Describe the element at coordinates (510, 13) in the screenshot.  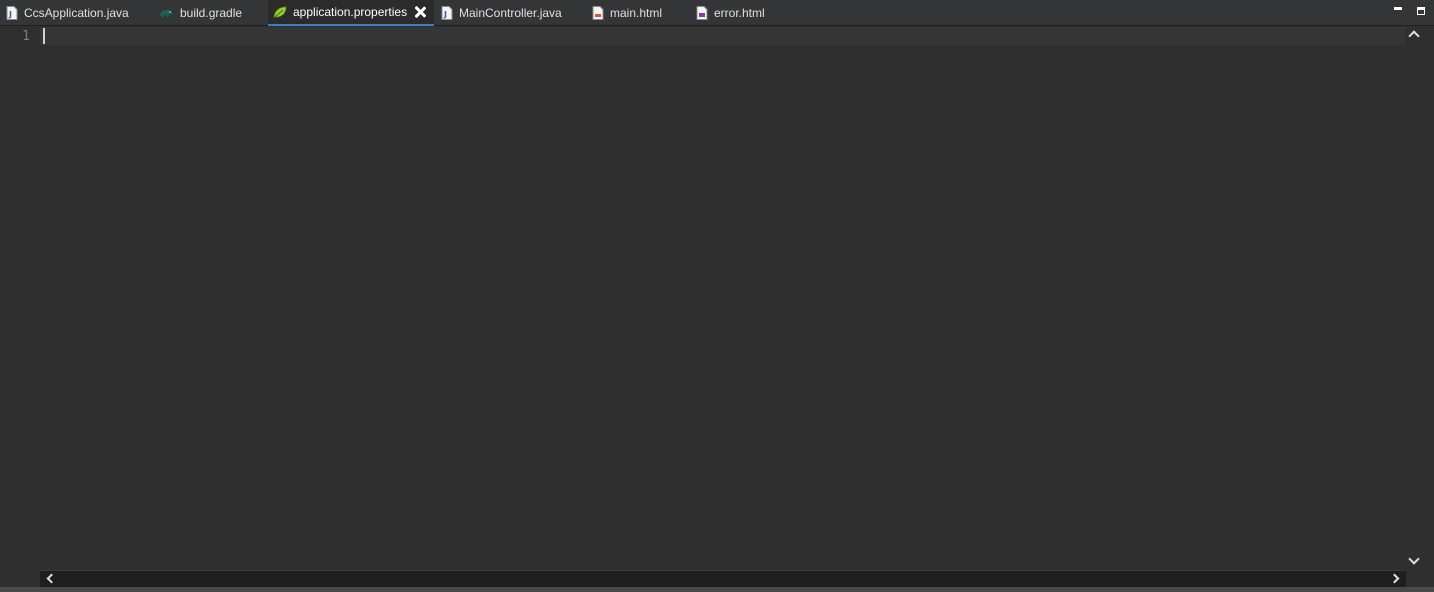
I see `tab-label: MainController.java` at that location.